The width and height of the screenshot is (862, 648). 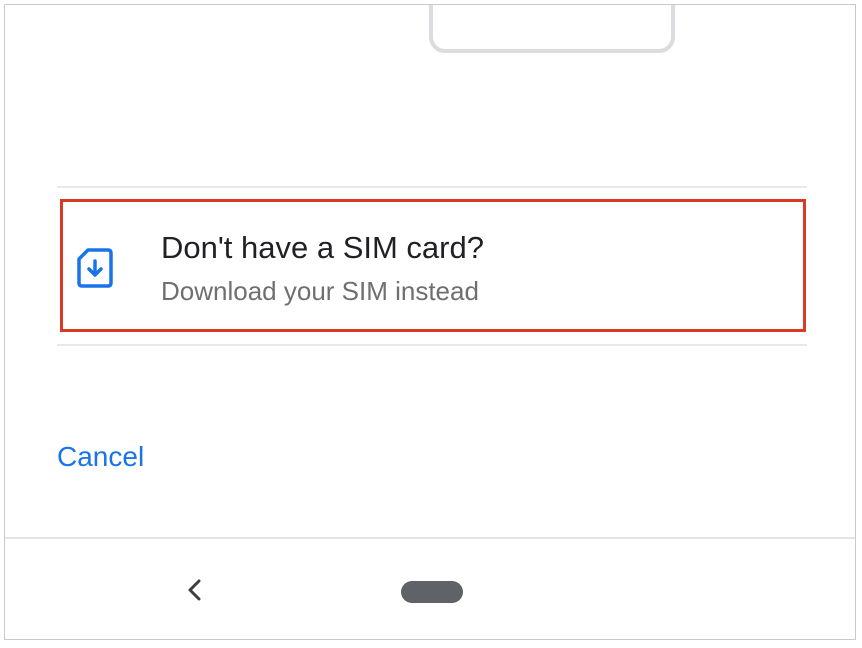 What do you see at coordinates (432, 592) in the screenshot?
I see `home-pill-icon` at bounding box center [432, 592].